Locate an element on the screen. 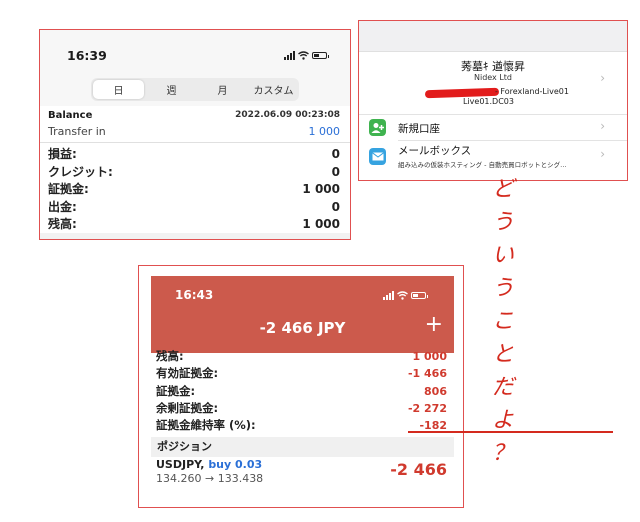 This screenshot has width=640, height=522. equity-amount: -2 466 JPY is located at coordinates (302, 328).